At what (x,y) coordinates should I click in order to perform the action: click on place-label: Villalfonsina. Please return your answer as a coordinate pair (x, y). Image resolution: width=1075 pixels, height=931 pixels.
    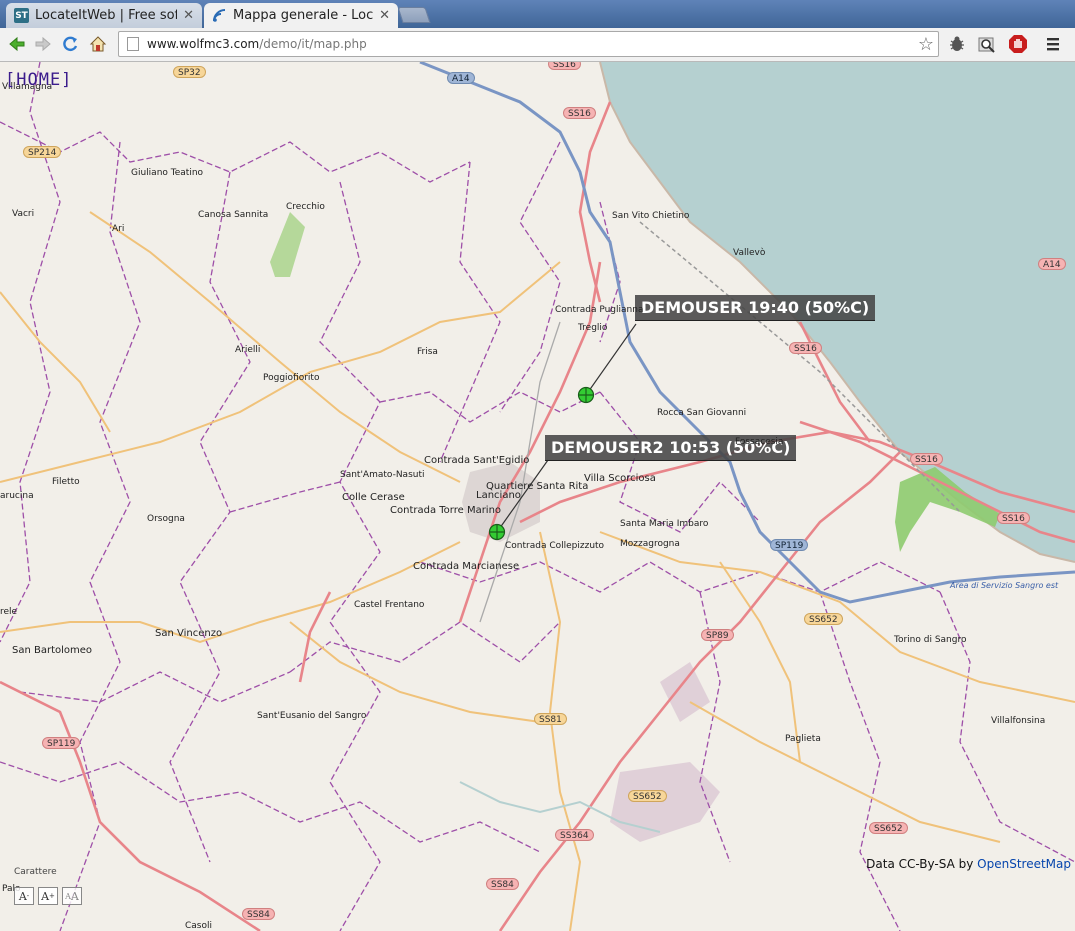
    Looking at the image, I should click on (1018, 721).